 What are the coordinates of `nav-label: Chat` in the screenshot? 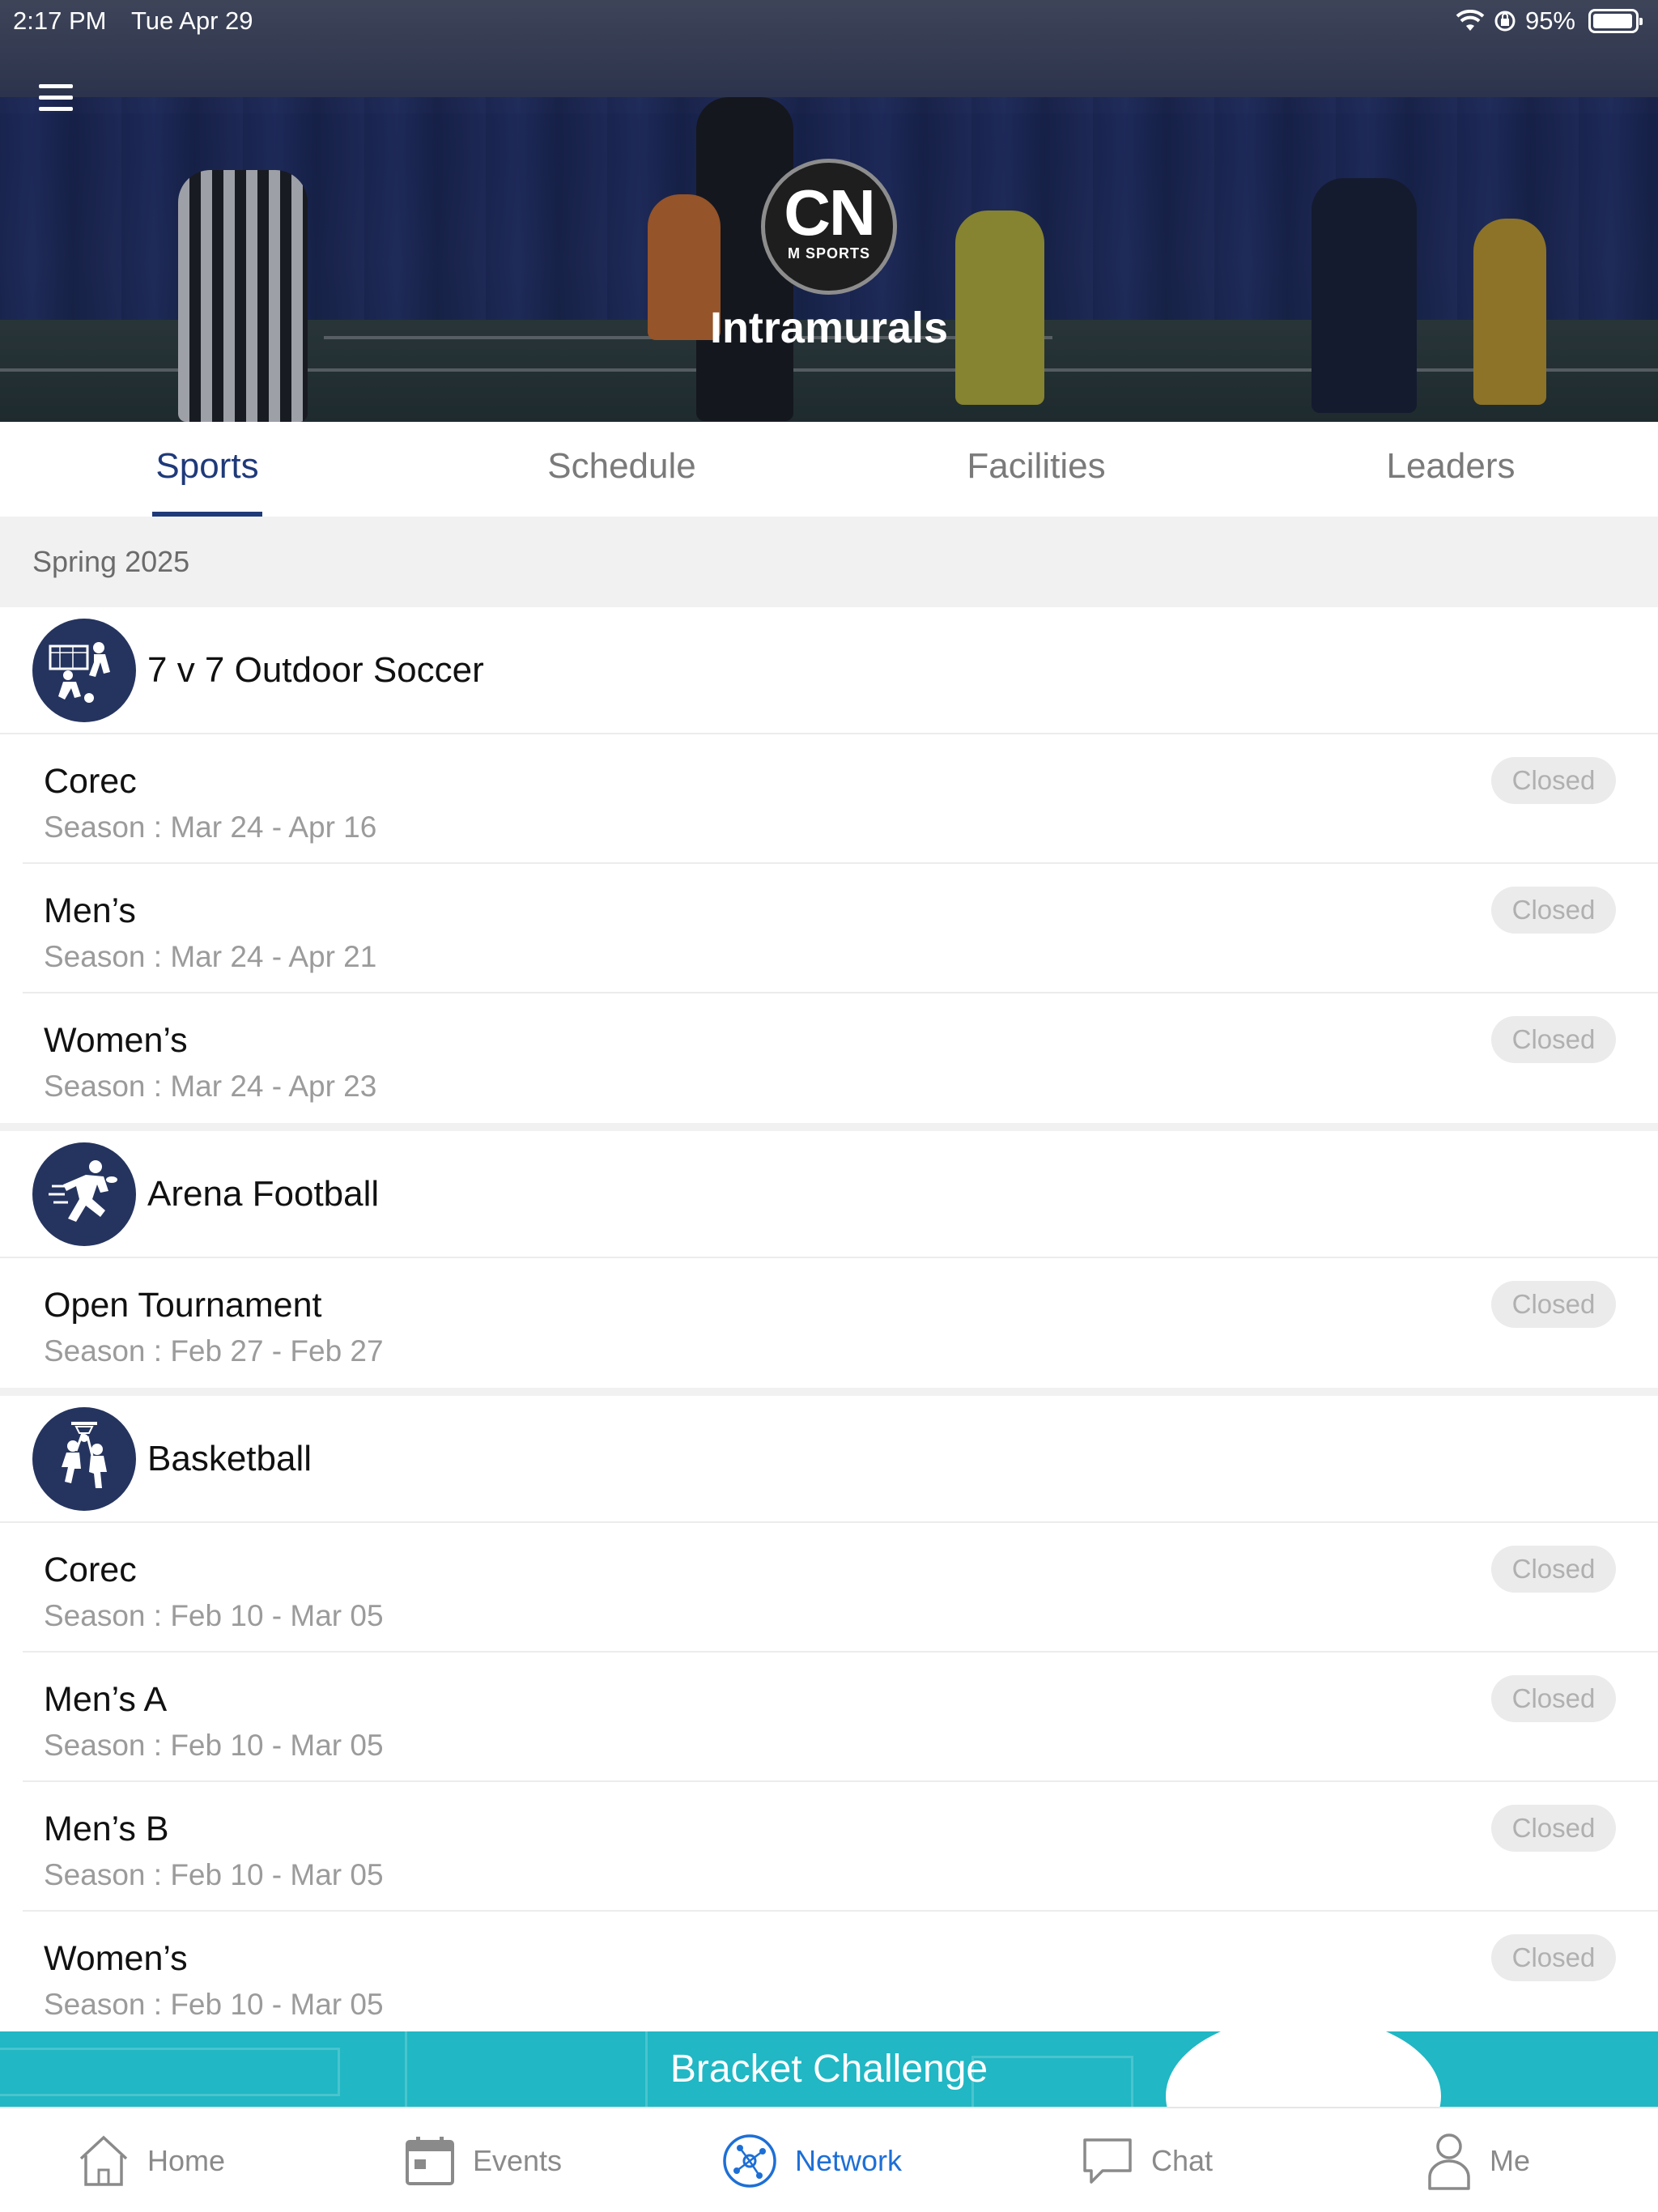 It's located at (1182, 2161).